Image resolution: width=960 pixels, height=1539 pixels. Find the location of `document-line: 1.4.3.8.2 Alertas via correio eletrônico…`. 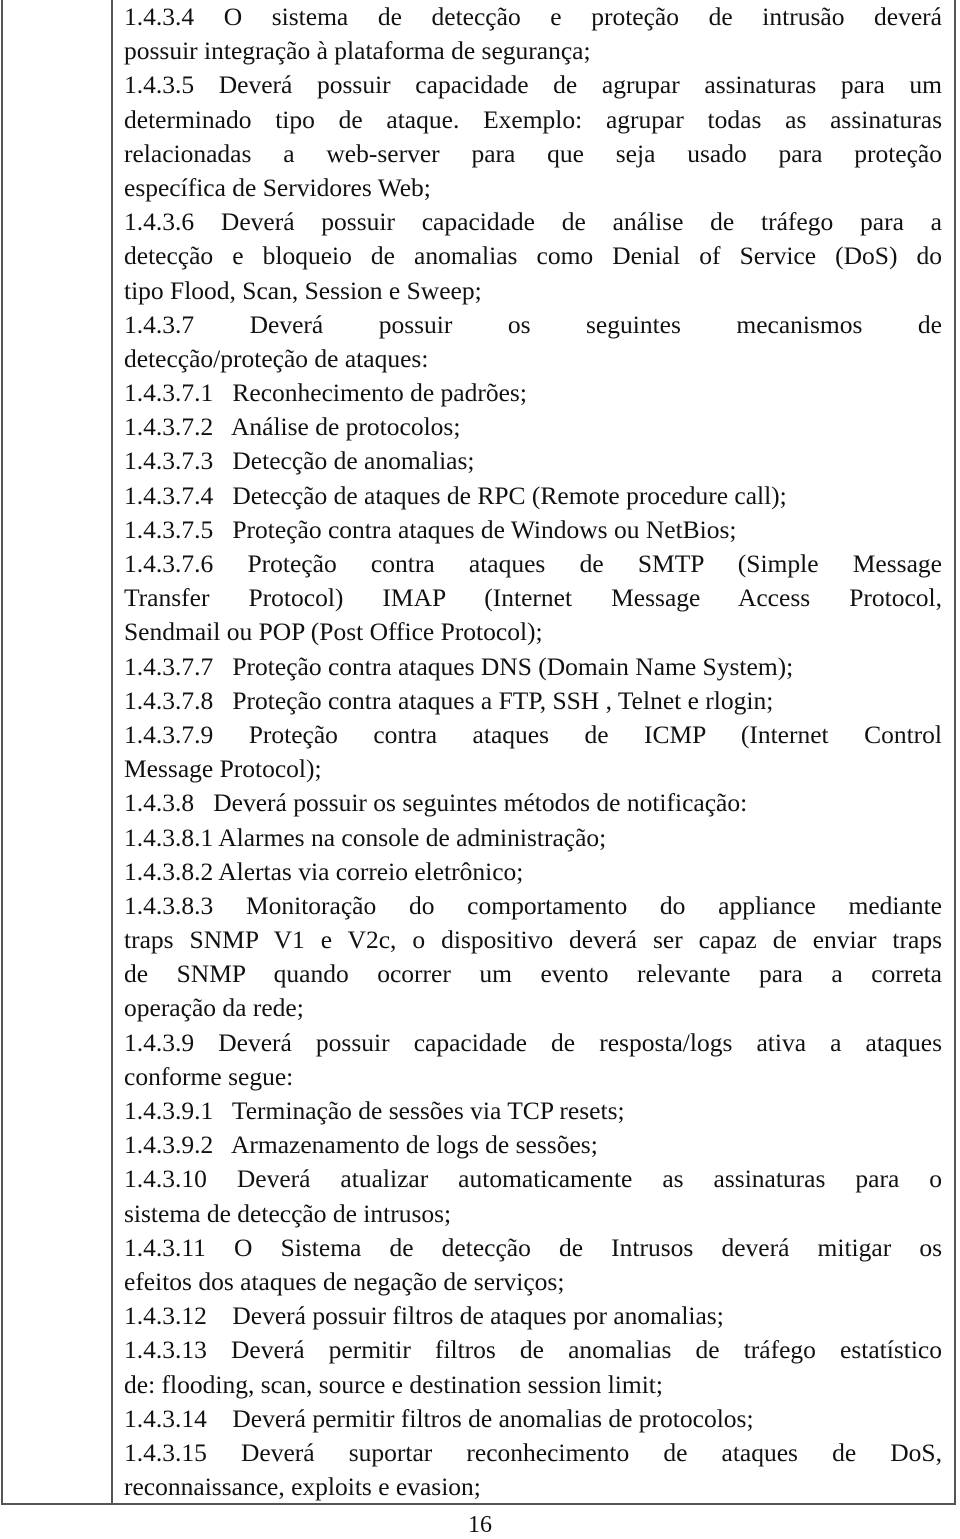

document-line: 1.4.3.8.2 Alertas via correio eletrônico… is located at coordinates (324, 871).